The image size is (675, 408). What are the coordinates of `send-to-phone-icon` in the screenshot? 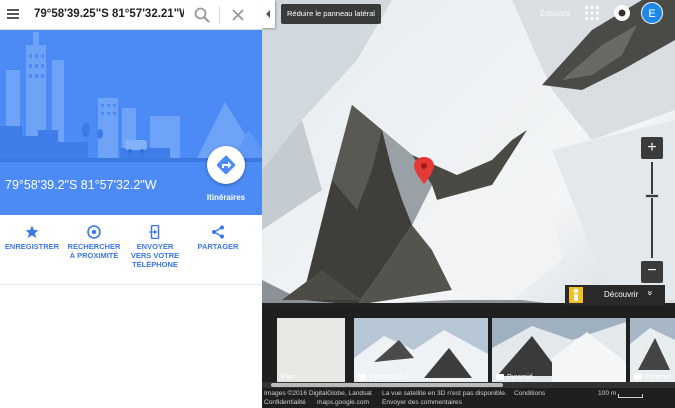 It's located at (154, 232).